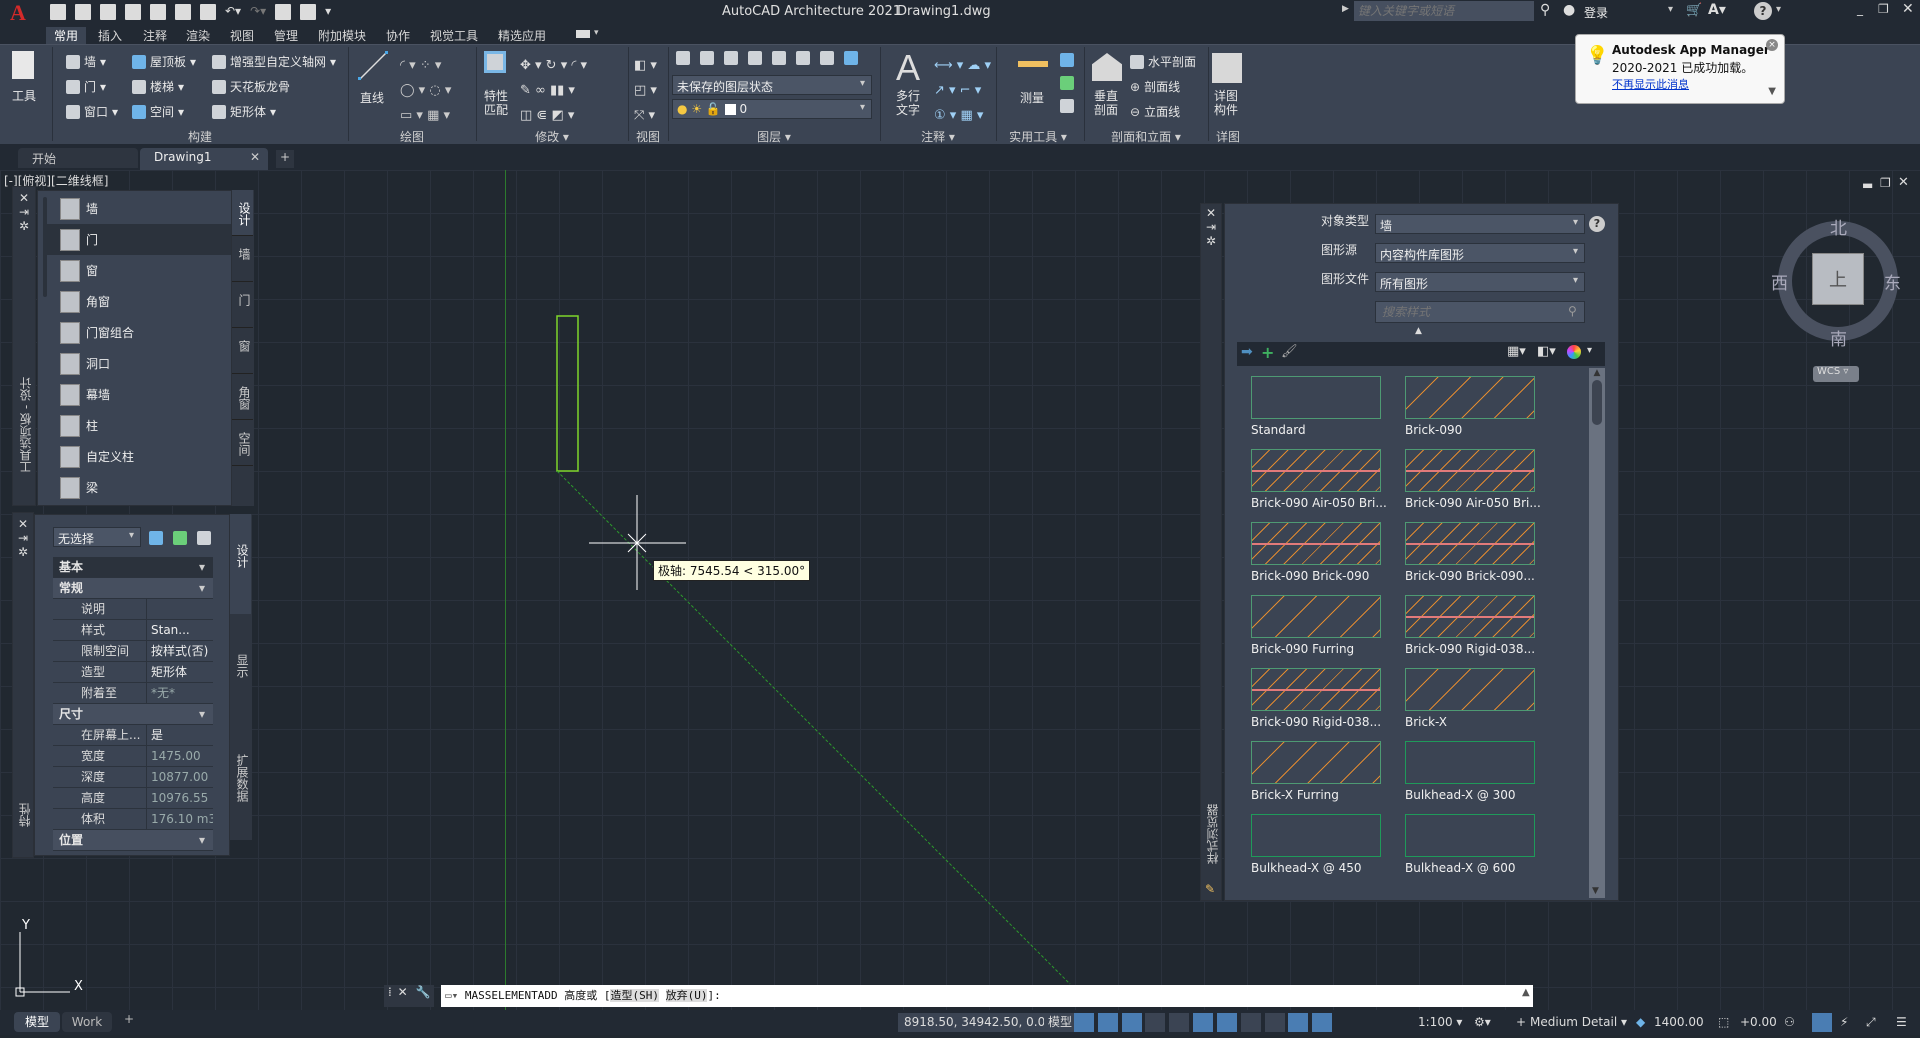  I want to click on autohide-icon: ⇥, so click(24, 212).